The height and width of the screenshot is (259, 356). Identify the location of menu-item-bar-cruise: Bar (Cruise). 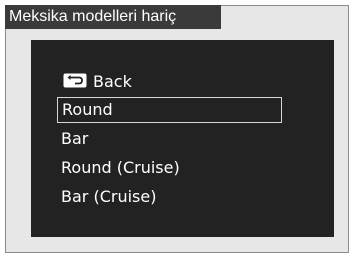
(169, 197).